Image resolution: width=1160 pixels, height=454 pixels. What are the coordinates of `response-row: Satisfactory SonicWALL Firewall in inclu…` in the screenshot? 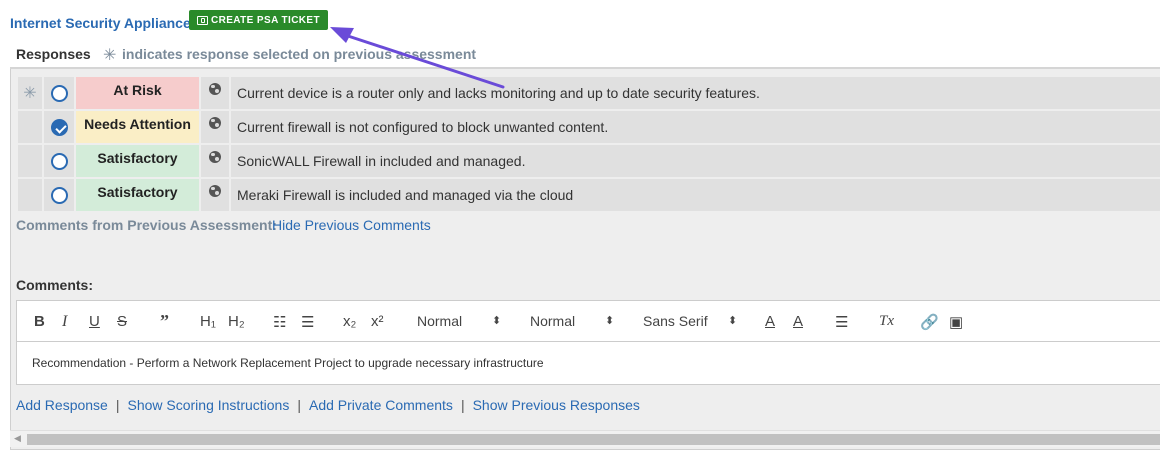 It's located at (589, 161).